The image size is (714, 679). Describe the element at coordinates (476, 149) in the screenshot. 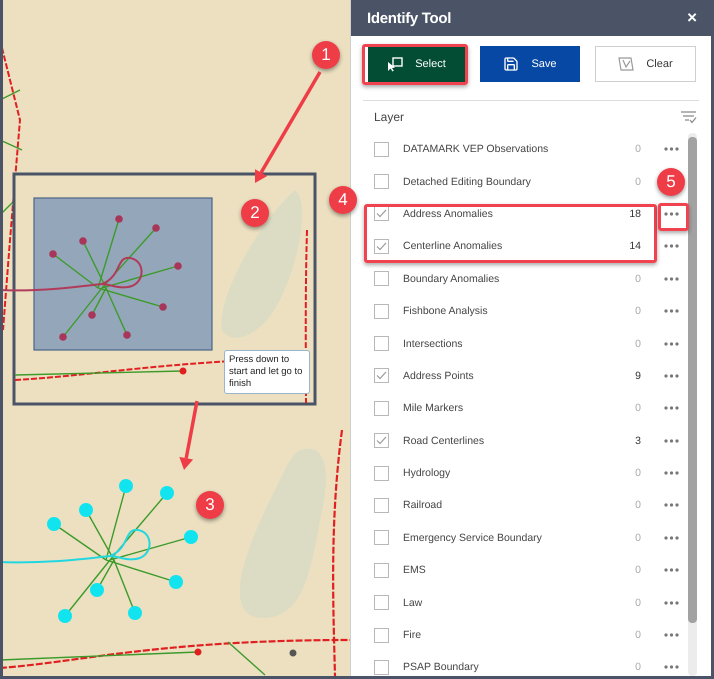

I see `layer-name: DATAMARK VEP Observations` at that location.